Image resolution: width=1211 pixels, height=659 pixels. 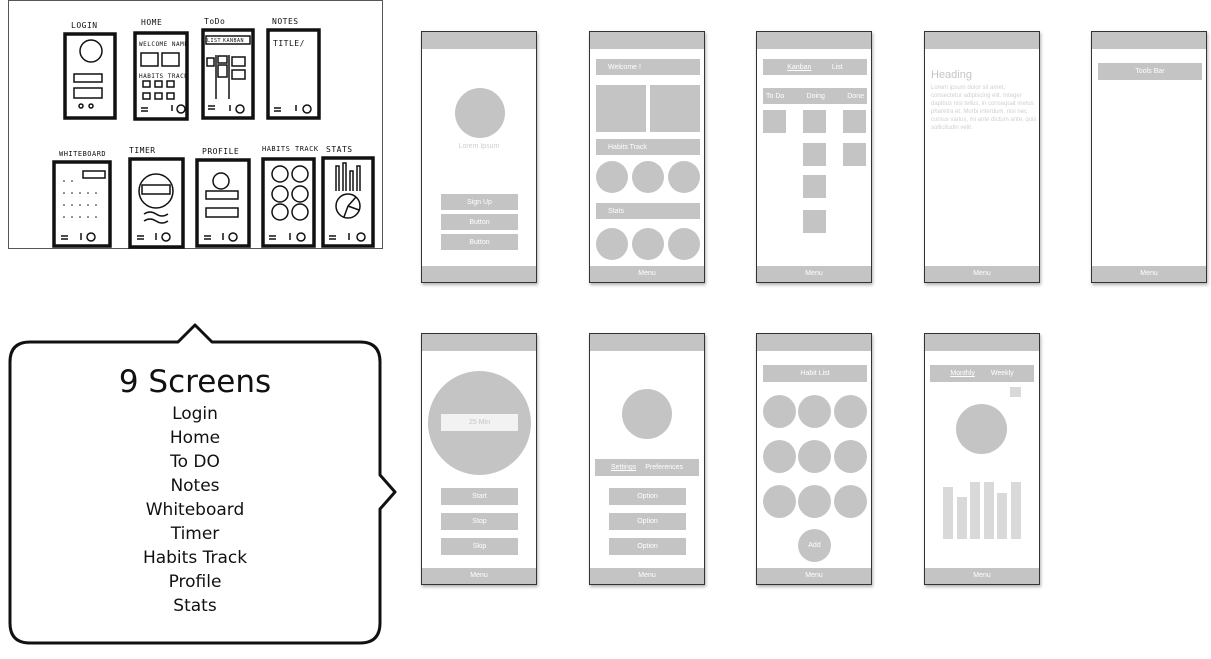 I want to click on tab-weekly: Weekly, so click(x=1002, y=373).